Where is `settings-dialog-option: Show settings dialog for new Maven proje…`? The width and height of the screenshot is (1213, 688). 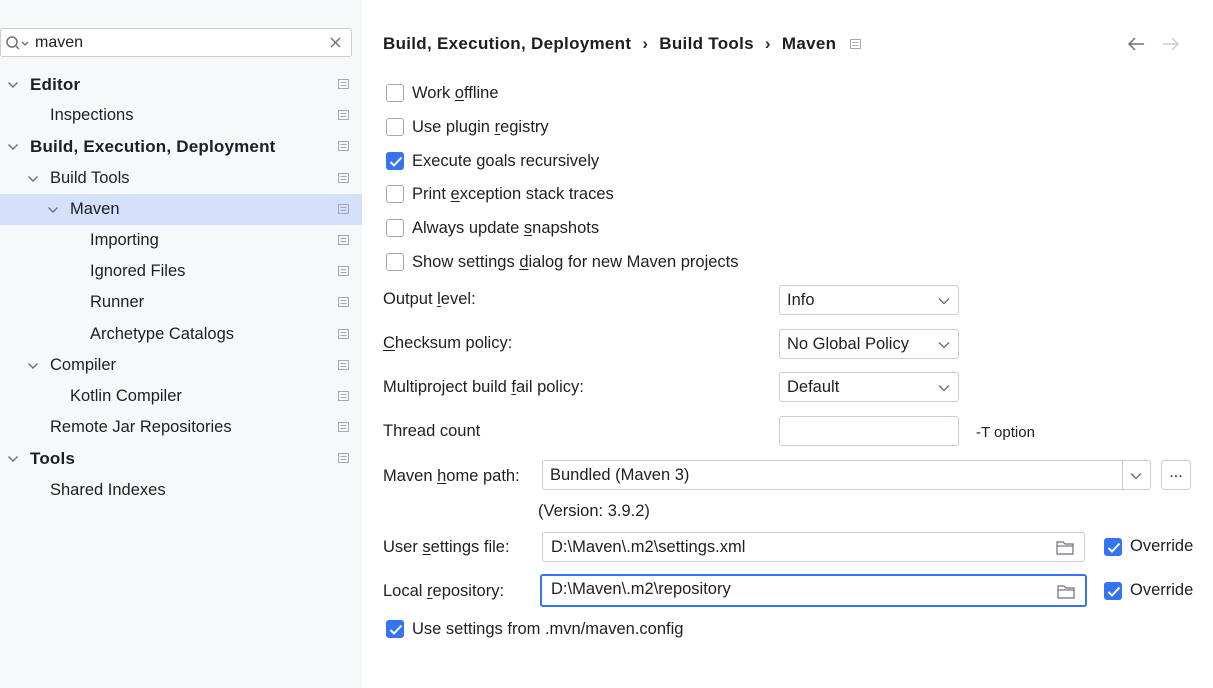 settings-dialog-option: Show settings dialog for new Maven proje… is located at coordinates (562, 262).